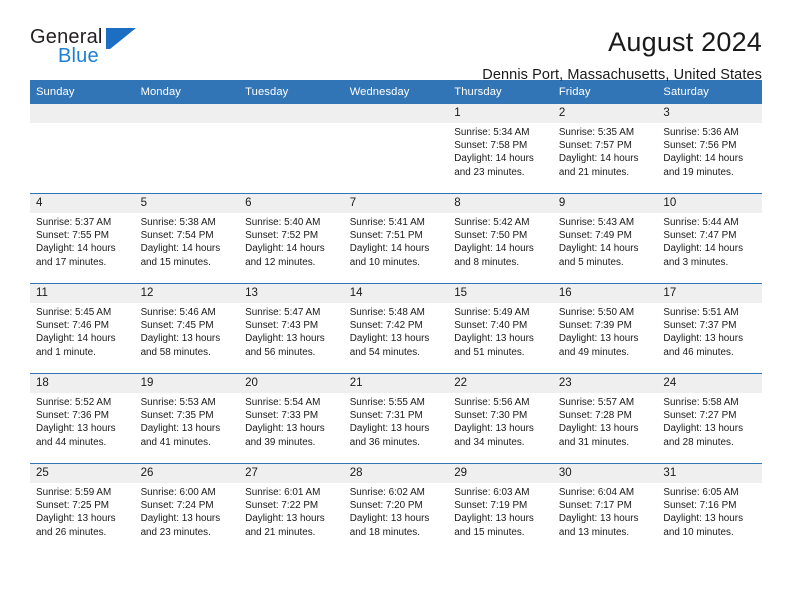 This screenshot has height=612, width=792. Describe the element at coordinates (282, 506) in the screenshot. I see `sunset-time: Sunset: 7:22 PM` at that location.